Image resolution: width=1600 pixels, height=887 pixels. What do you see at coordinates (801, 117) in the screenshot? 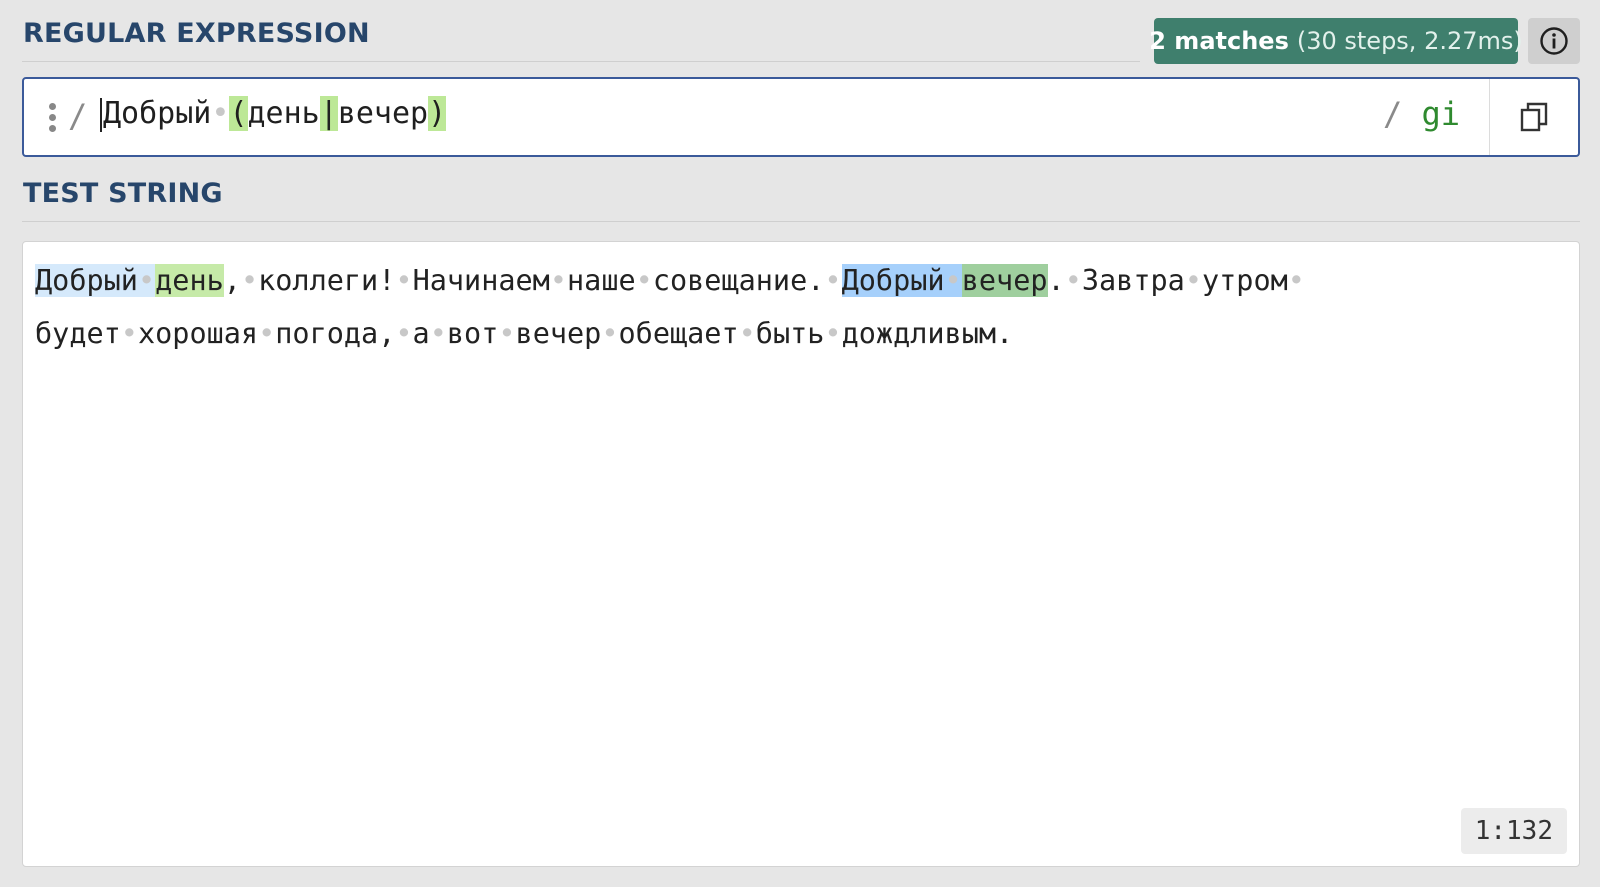
I see `regex-input-box: / Добрый•(день|вечер) / gi` at bounding box center [801, 117].